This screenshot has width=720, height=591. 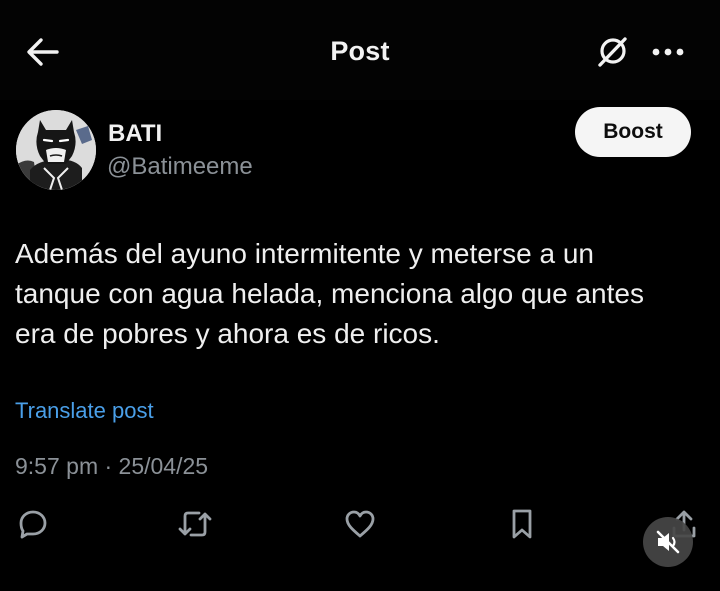 I want to click on translate-post-link: Translate post, so click(x=84, y=411).